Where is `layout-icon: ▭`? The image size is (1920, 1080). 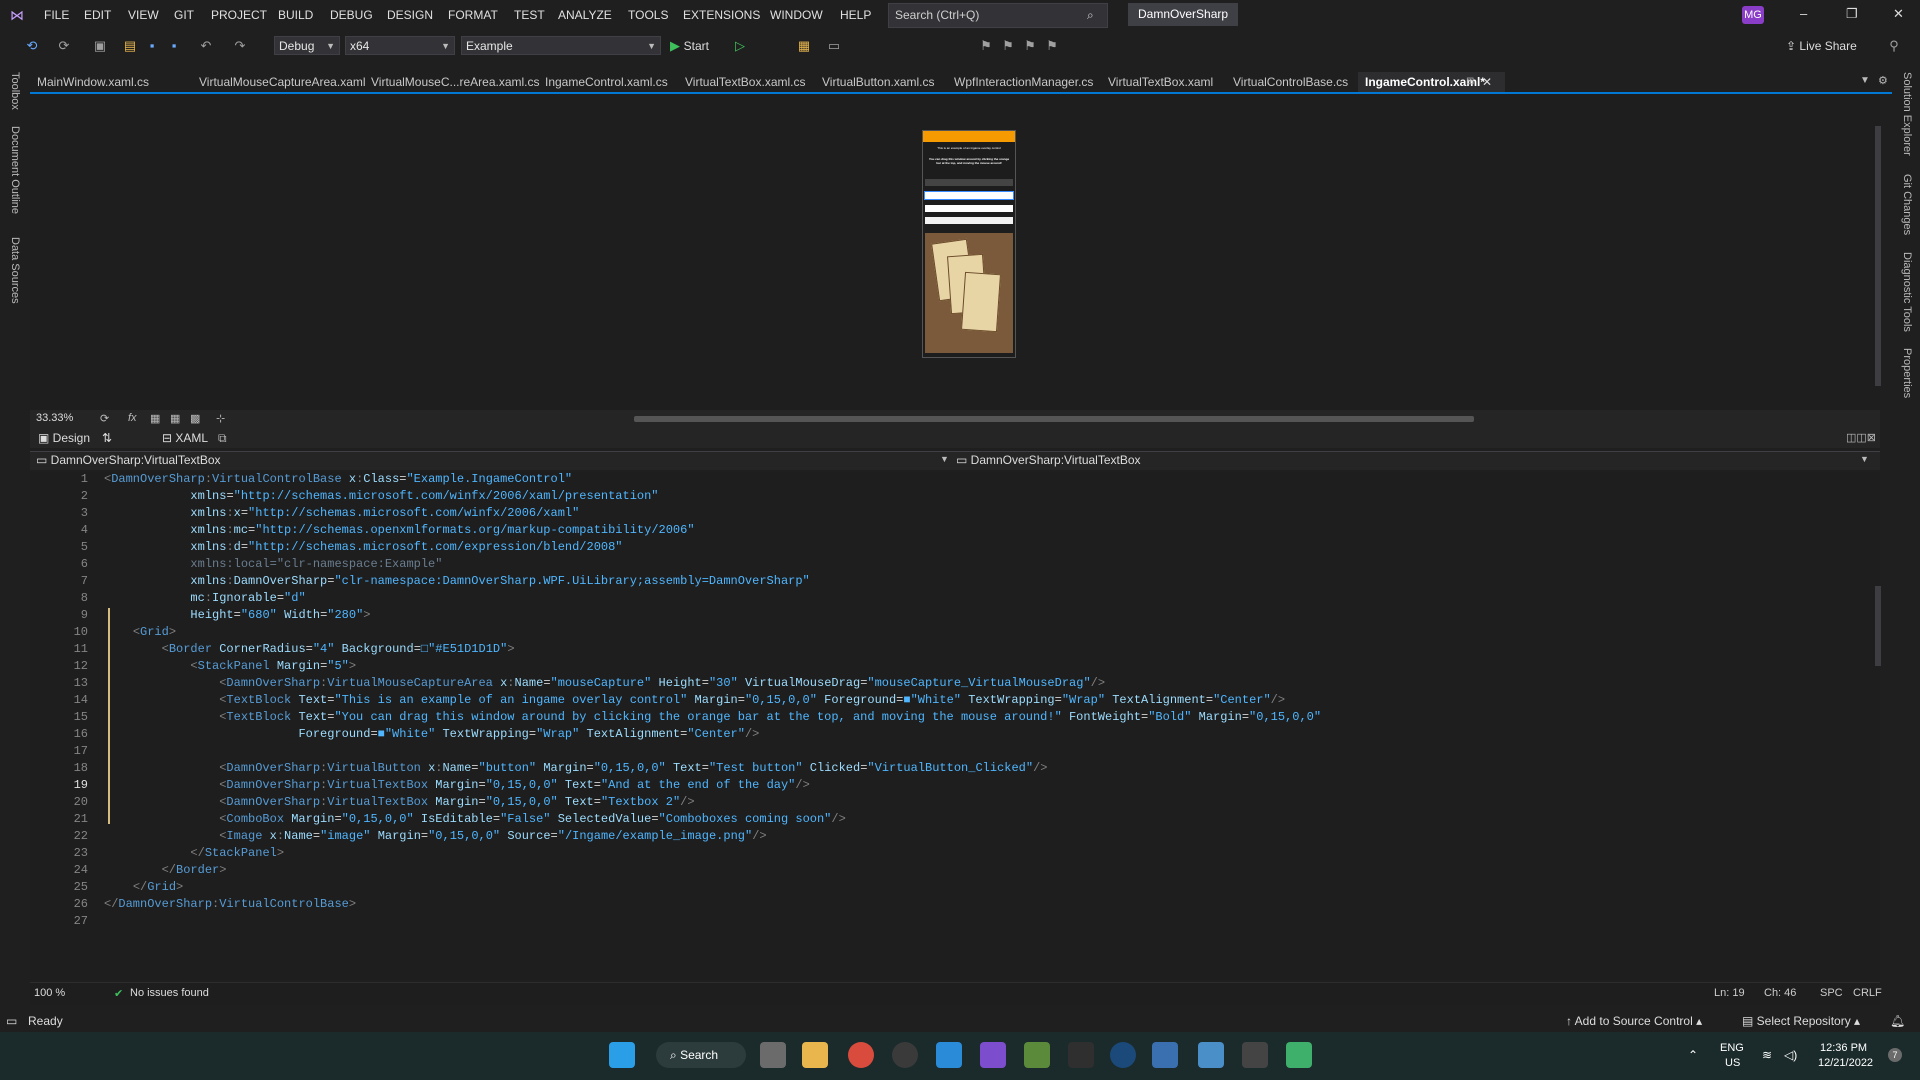
layout-icon: ▭ is located at coordinates (834, 46).